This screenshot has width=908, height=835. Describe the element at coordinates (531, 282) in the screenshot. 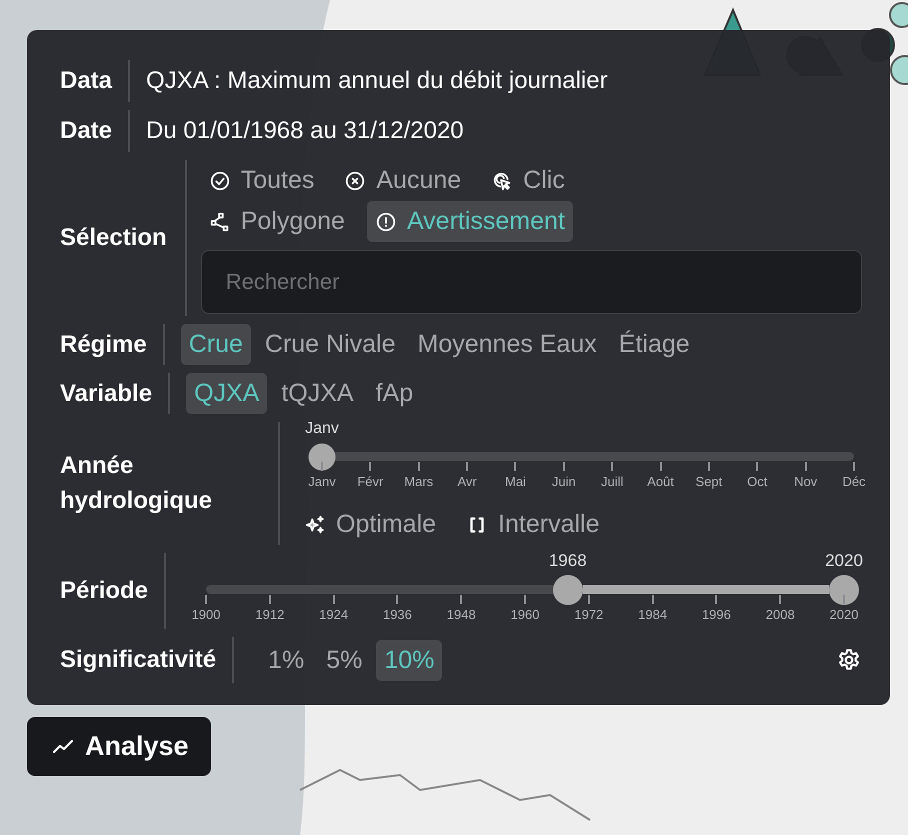

I see `search-field: Rechercher` at that location.